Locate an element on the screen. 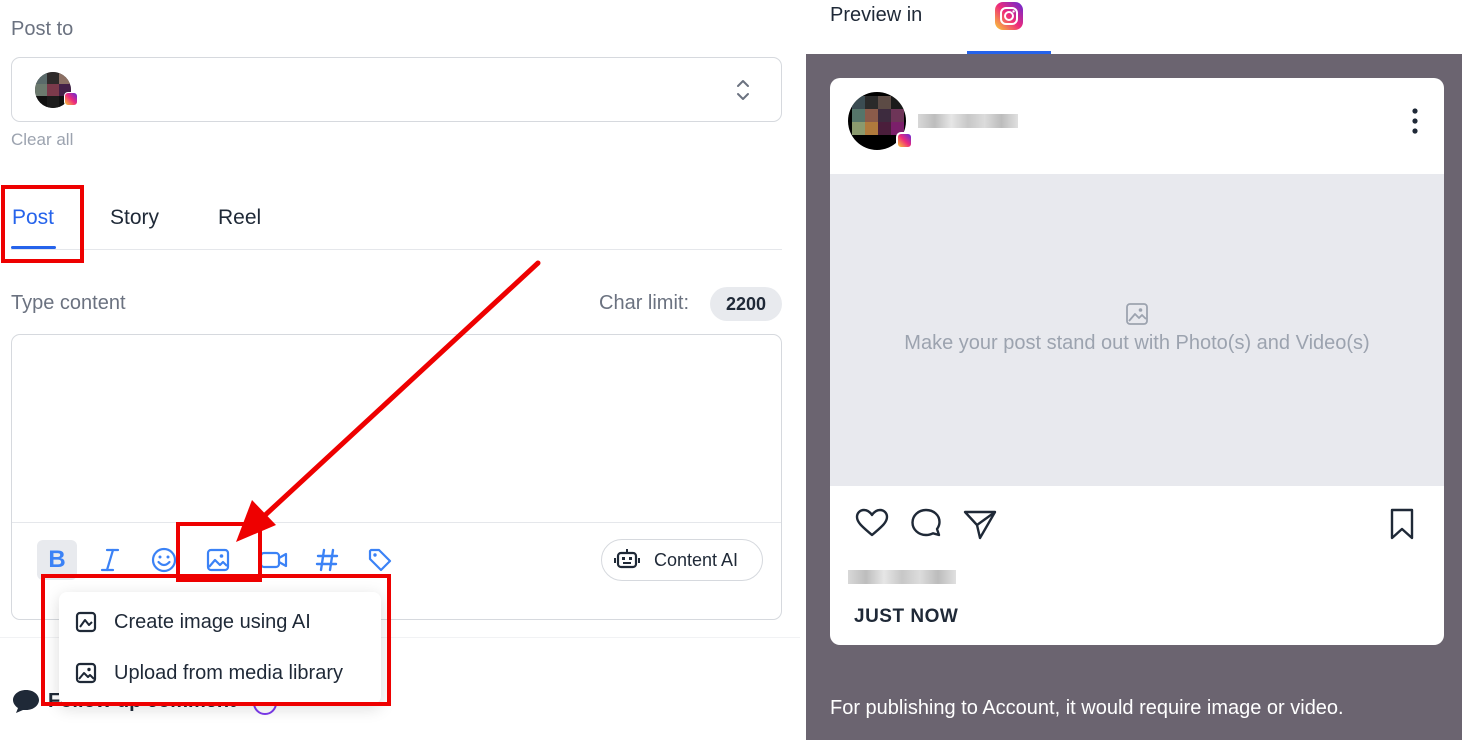 The image size is (1462, 740). preview-instagram-badge-icon is located at coordinates (904, 140).